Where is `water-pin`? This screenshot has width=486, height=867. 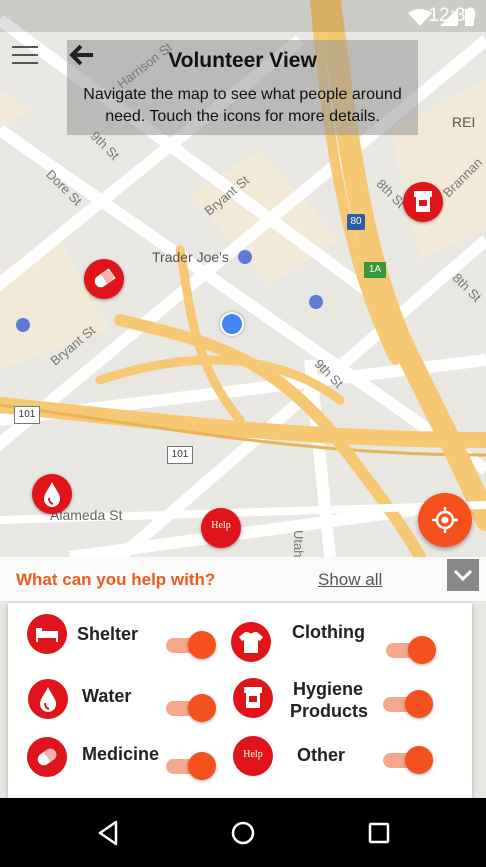 water-pin is located at coordinates (52, 494).